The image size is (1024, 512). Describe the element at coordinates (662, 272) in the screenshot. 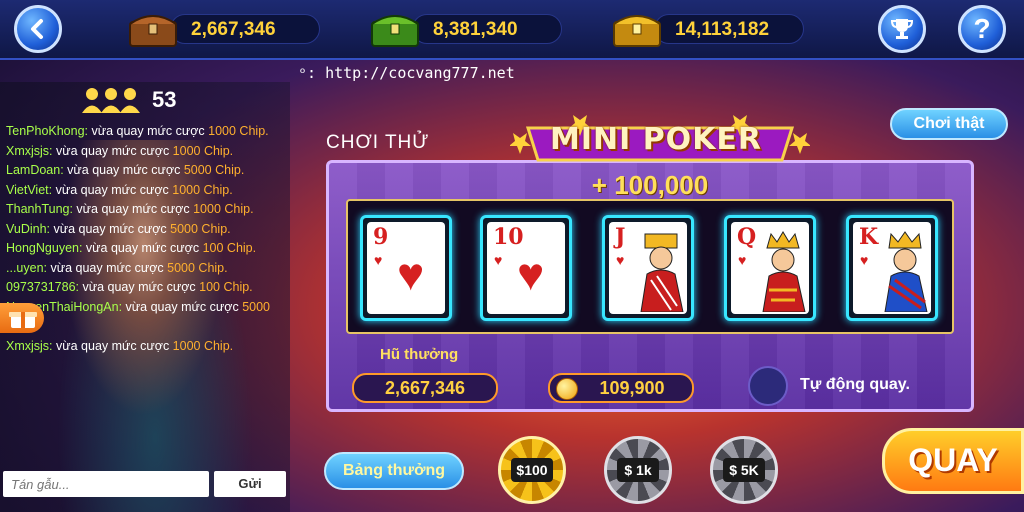

I see `jack-face-icon` at that location.